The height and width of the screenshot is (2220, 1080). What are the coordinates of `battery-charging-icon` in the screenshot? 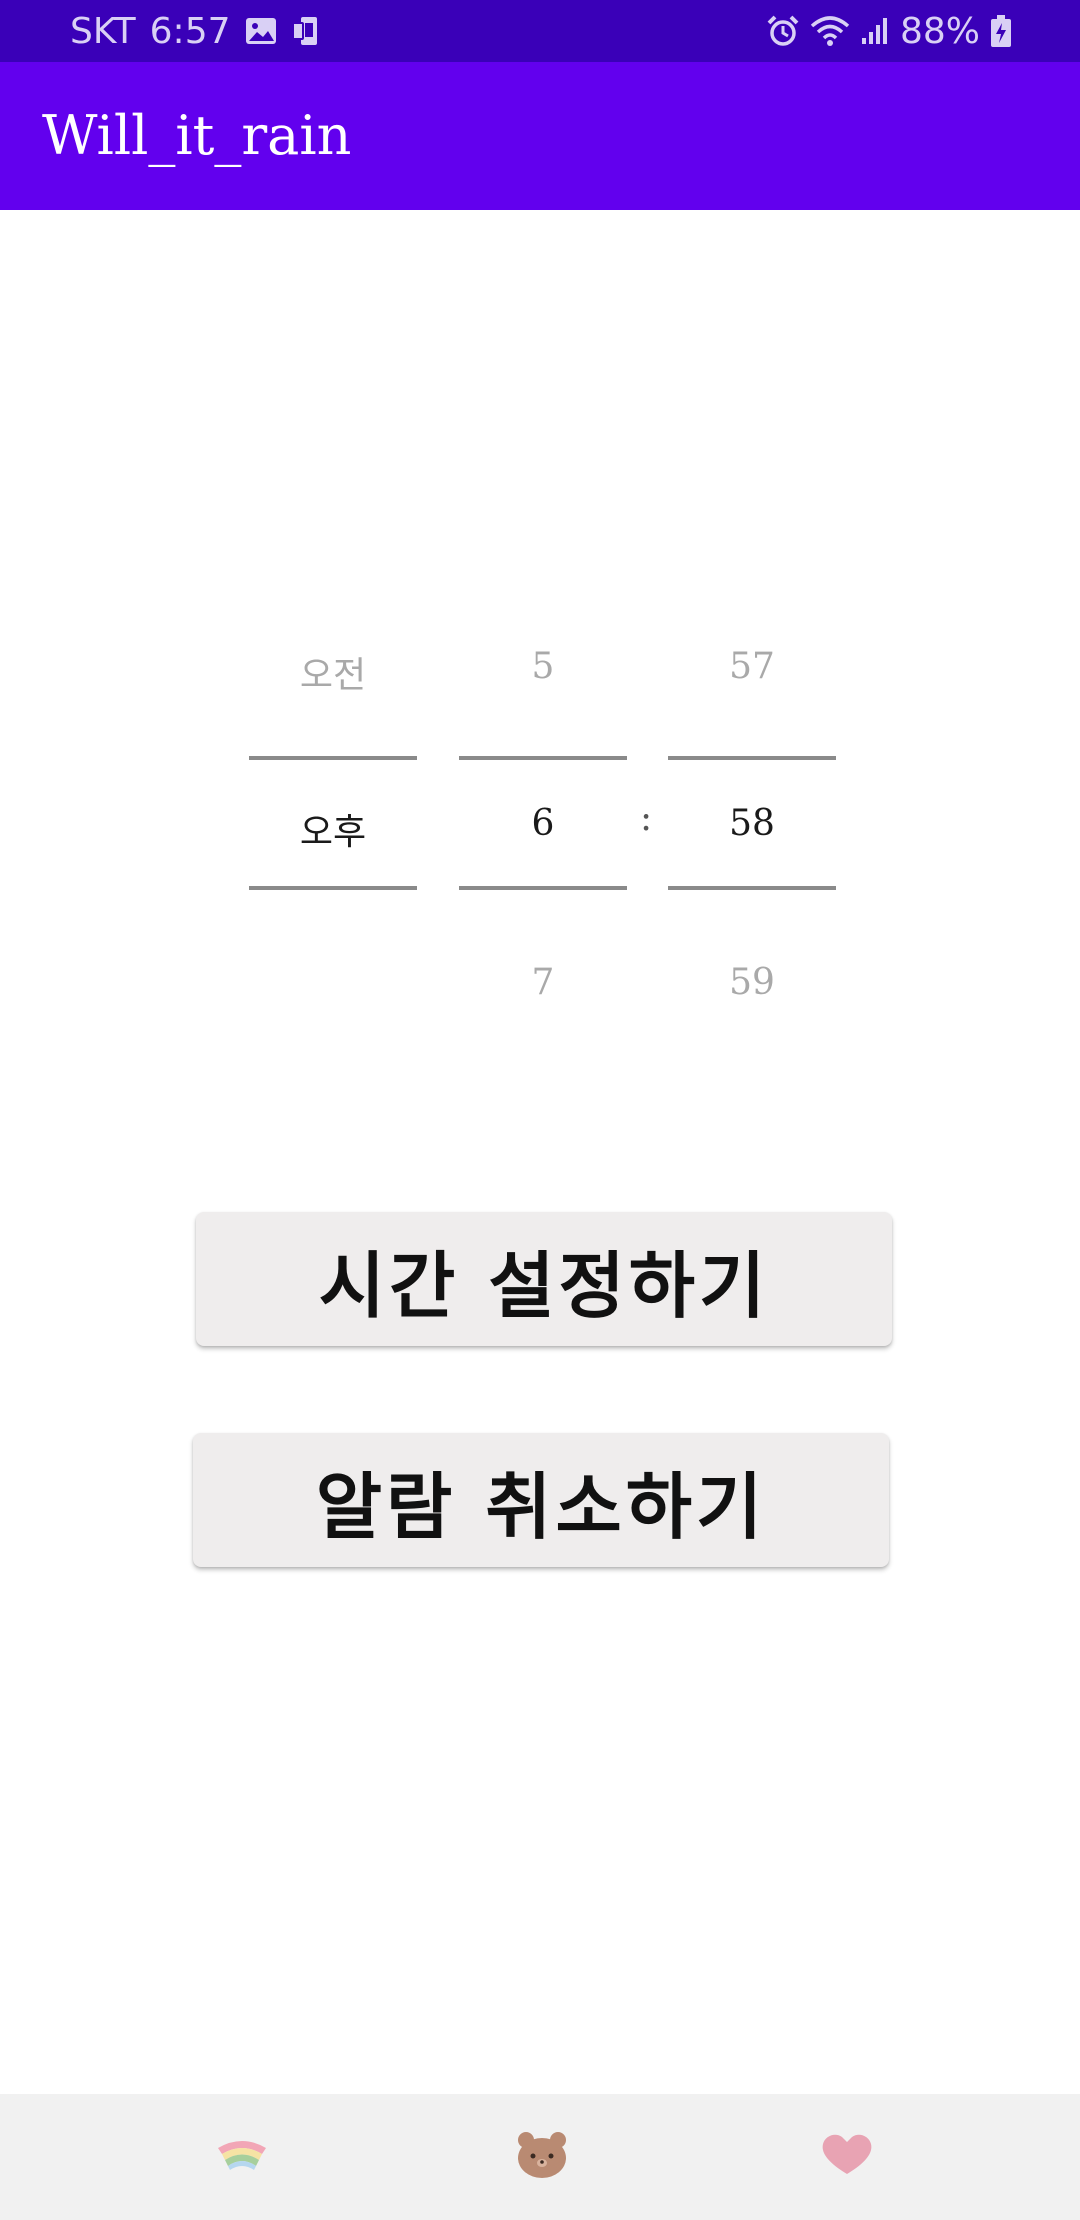 It's located at (1001, 31).